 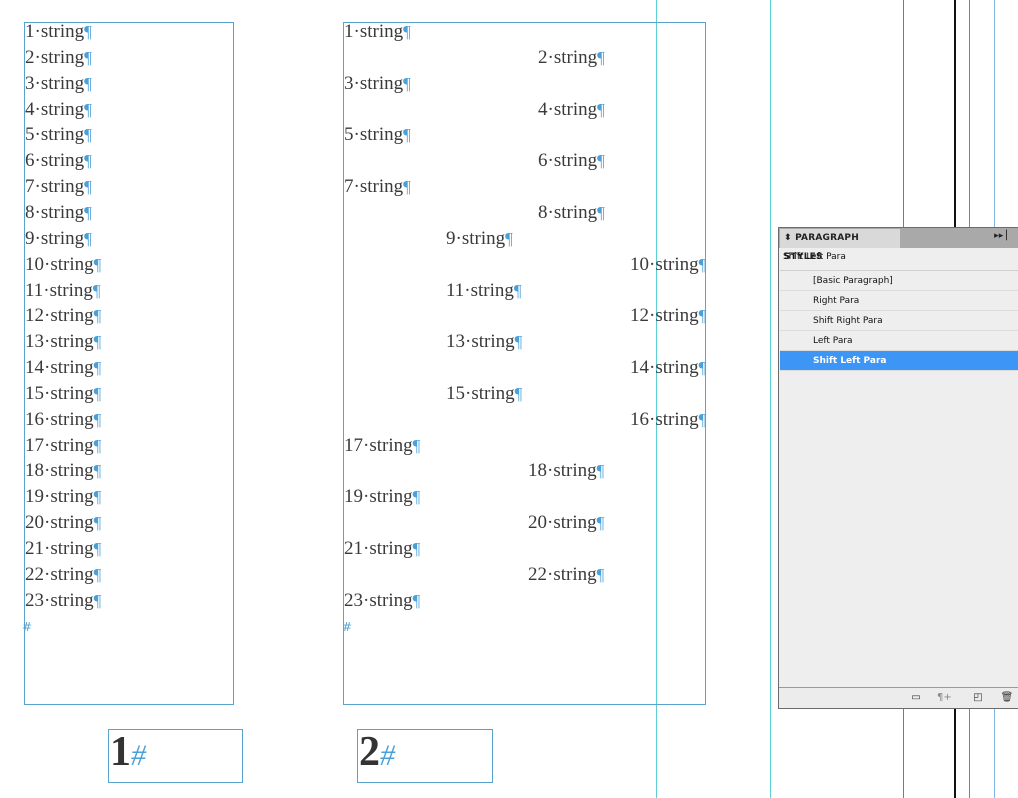 I want to click on column-2-line: 22·string¶, so click(x=566, y=574).